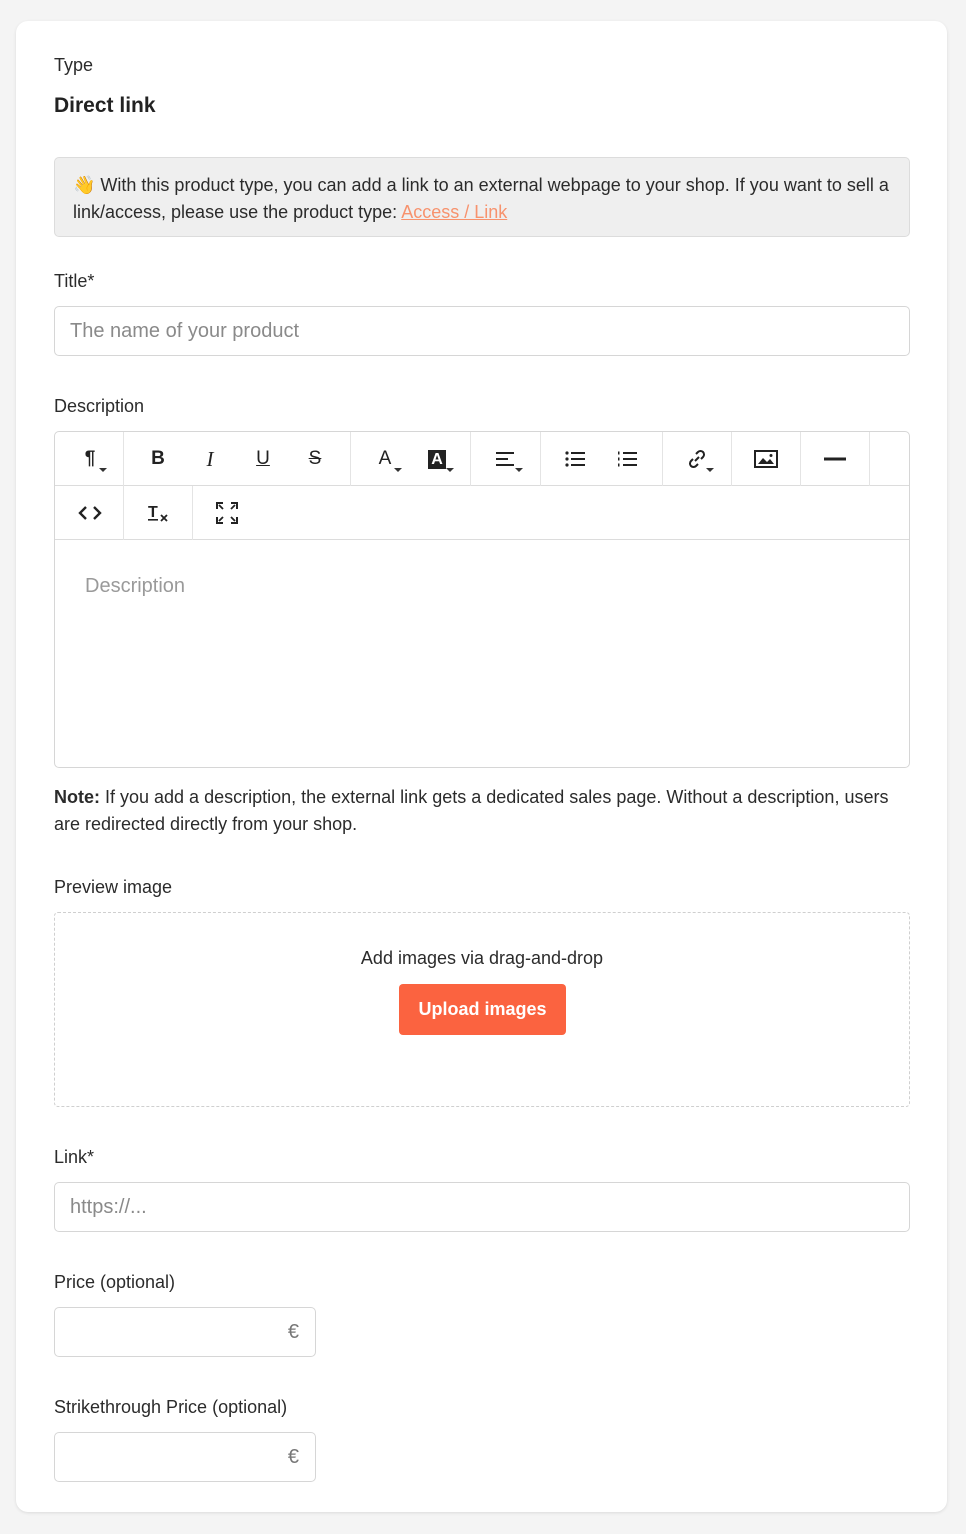 The image size is (966, 1534). I want to click on clear-format-icon: T, so click(158, 513).